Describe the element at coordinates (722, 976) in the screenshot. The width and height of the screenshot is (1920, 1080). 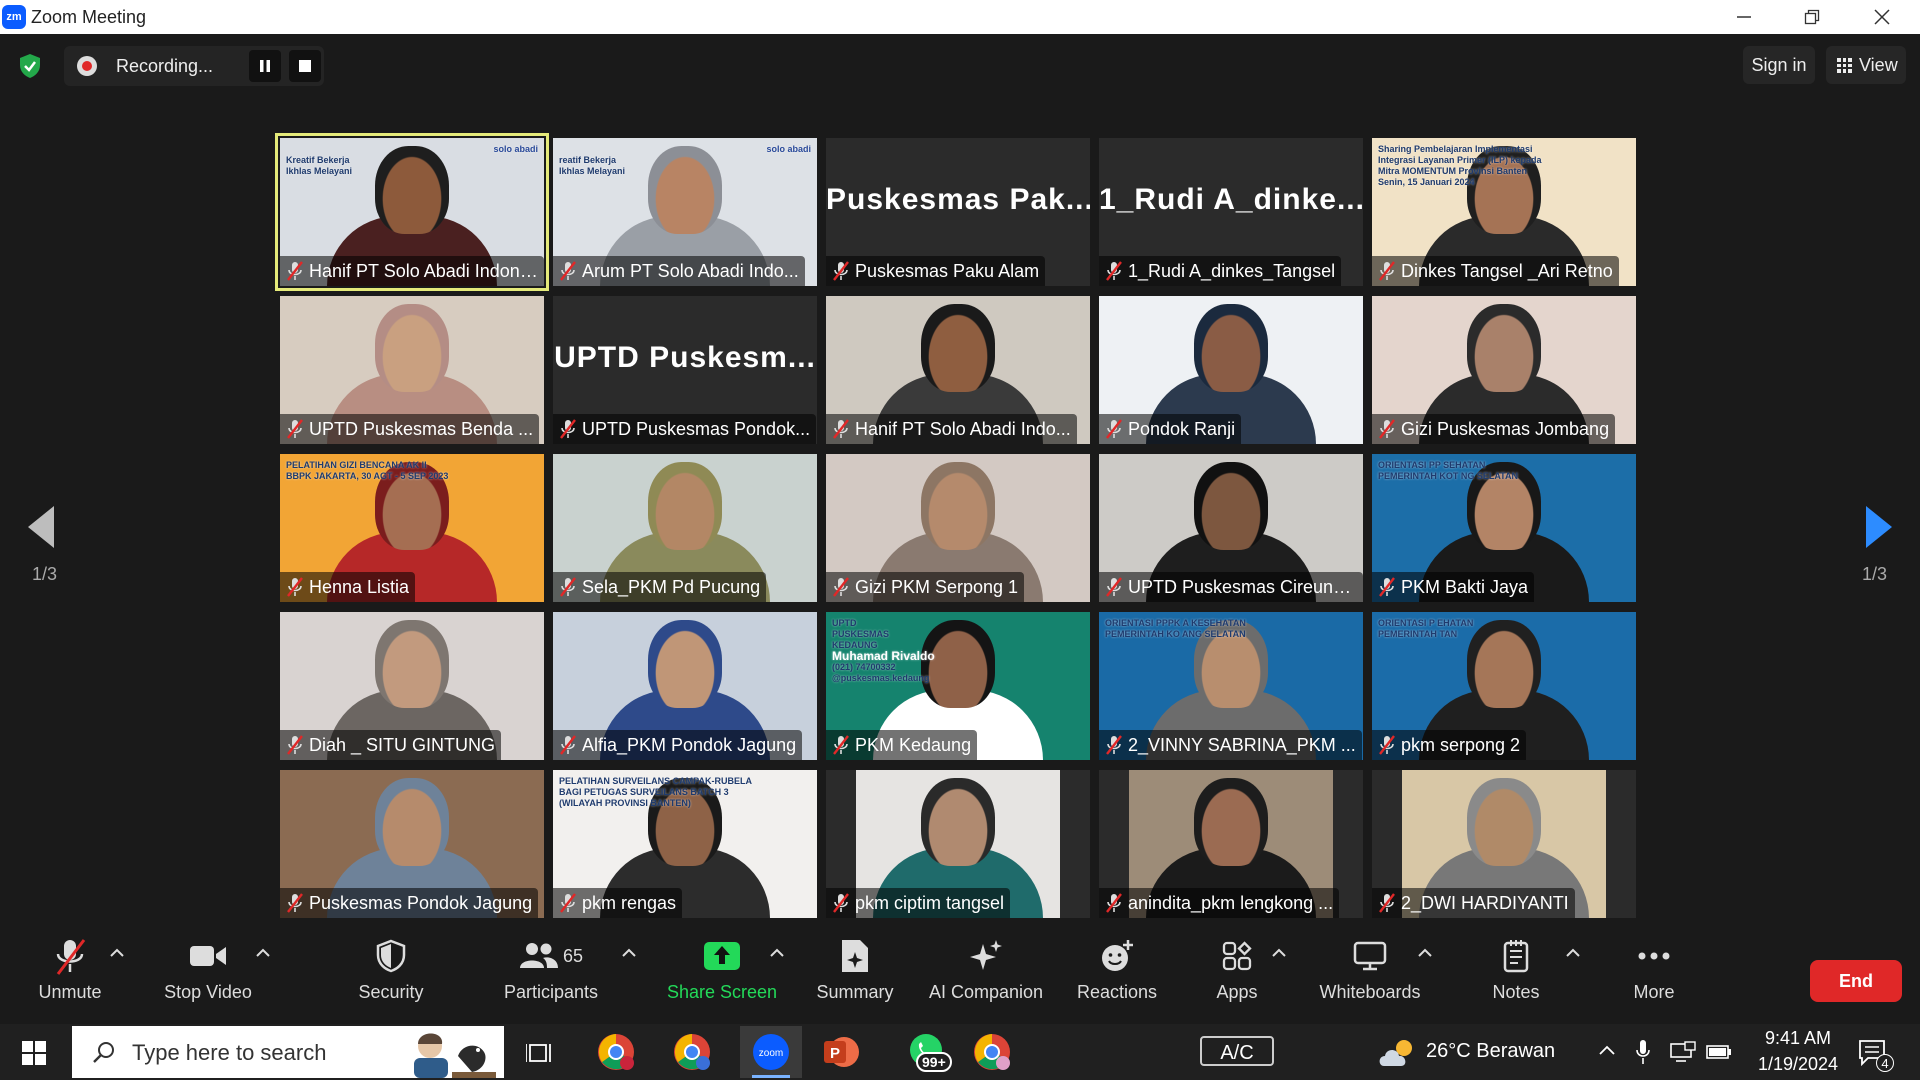
I see `share-screen-button: Share Screen` at that location.